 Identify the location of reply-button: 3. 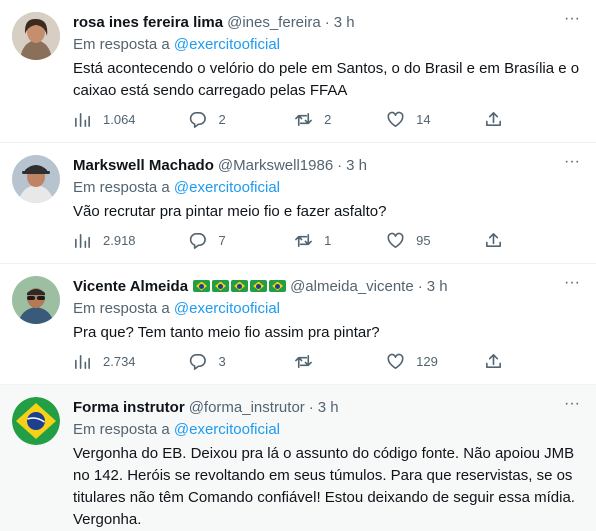
(241, 361).